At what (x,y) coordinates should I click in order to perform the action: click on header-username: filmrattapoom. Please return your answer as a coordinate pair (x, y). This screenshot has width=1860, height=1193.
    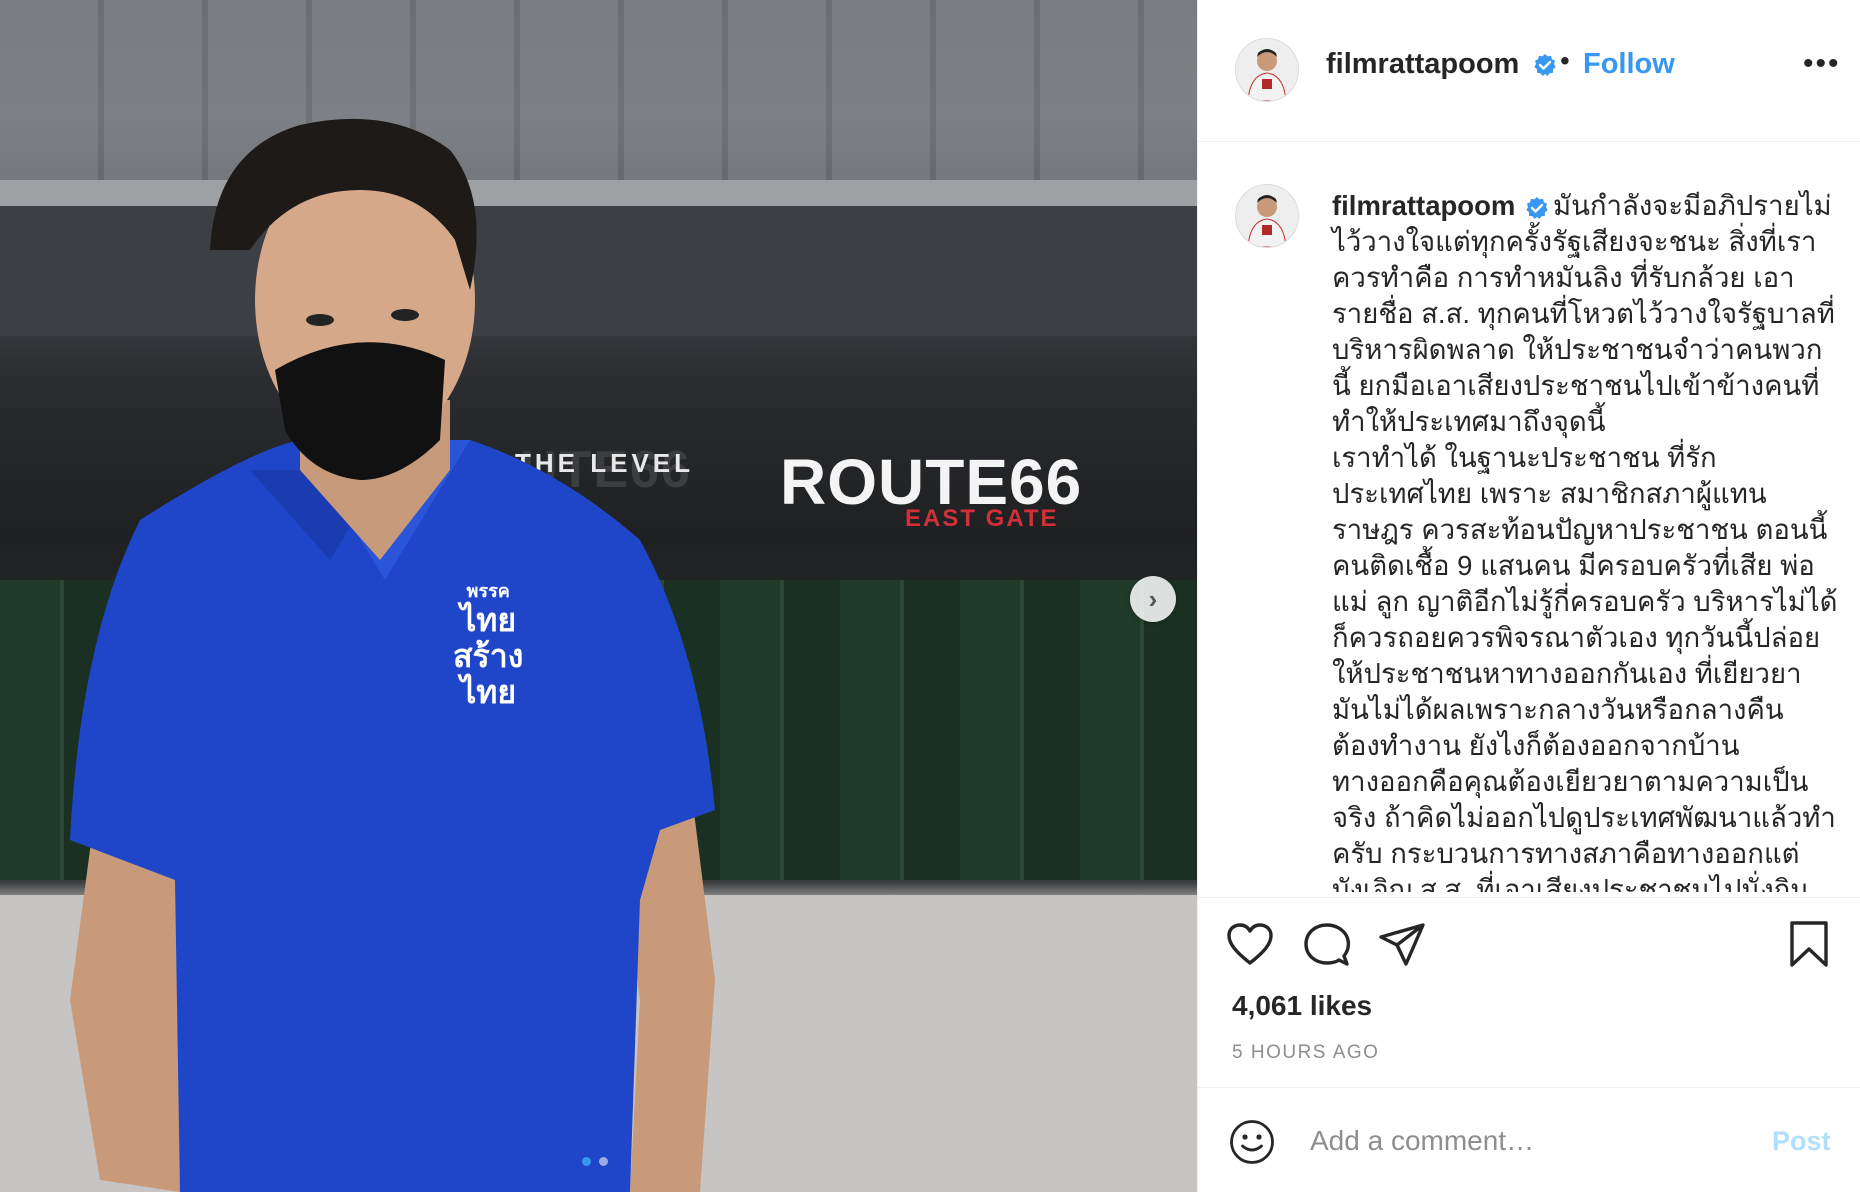
    Looking at the image, I should click on (1422, 64).